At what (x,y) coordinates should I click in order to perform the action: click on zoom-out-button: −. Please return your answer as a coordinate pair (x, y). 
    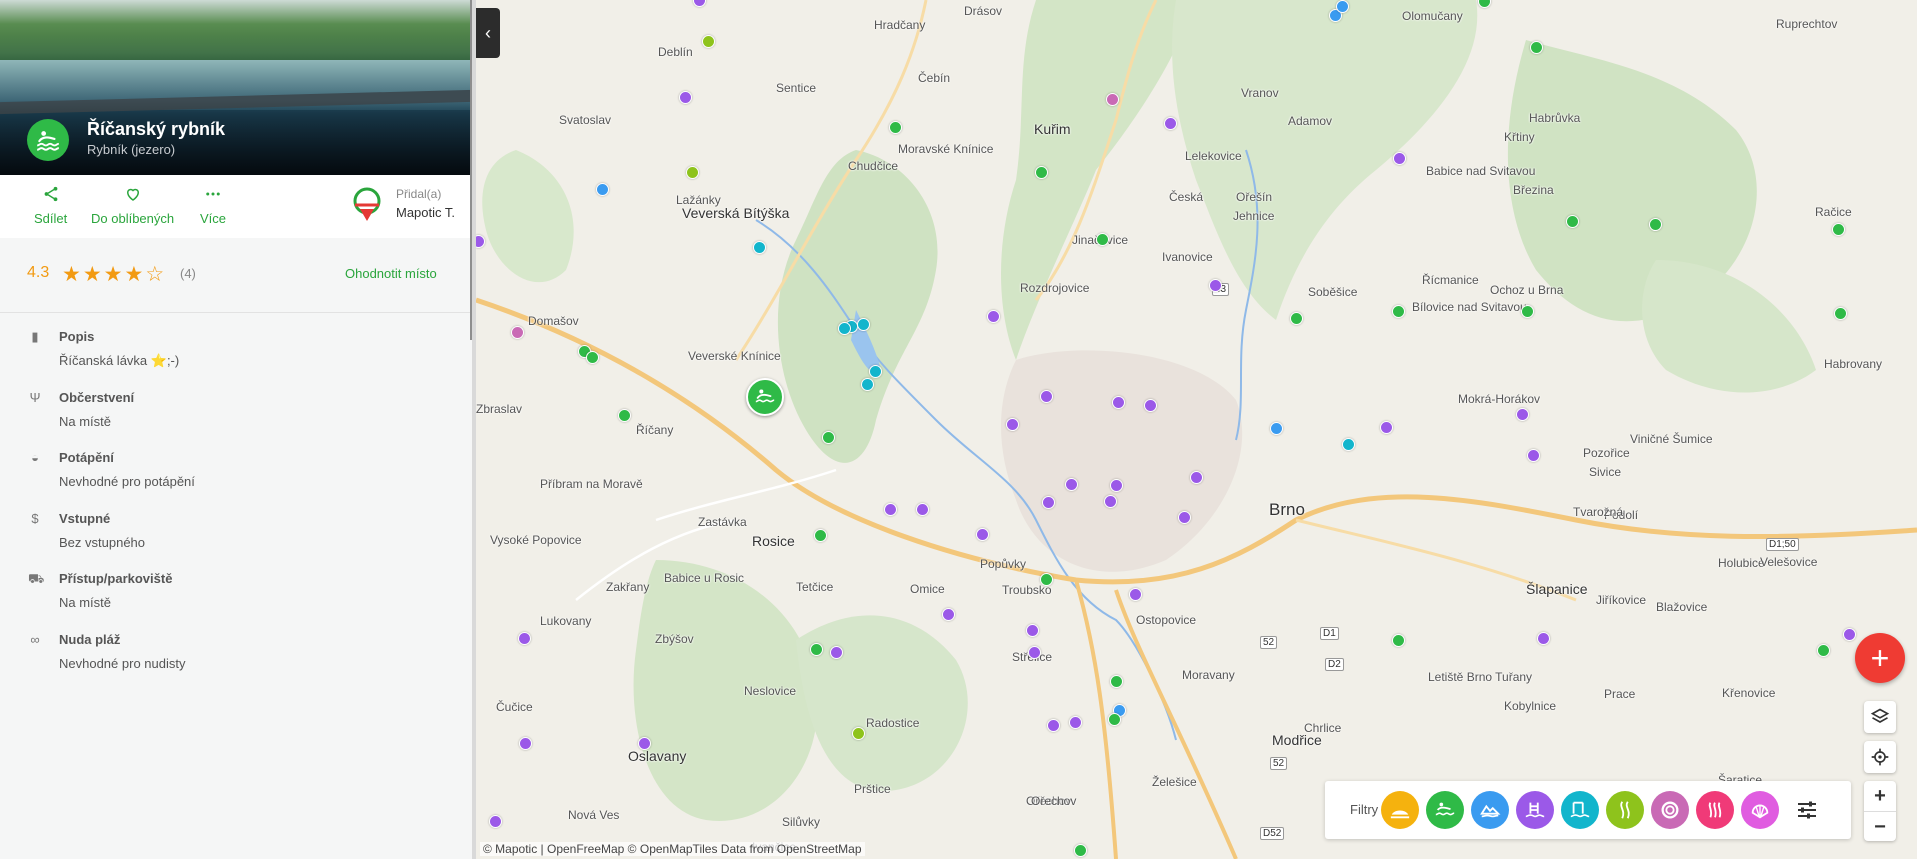
    Looking at the image, I should click on (1880, 827).